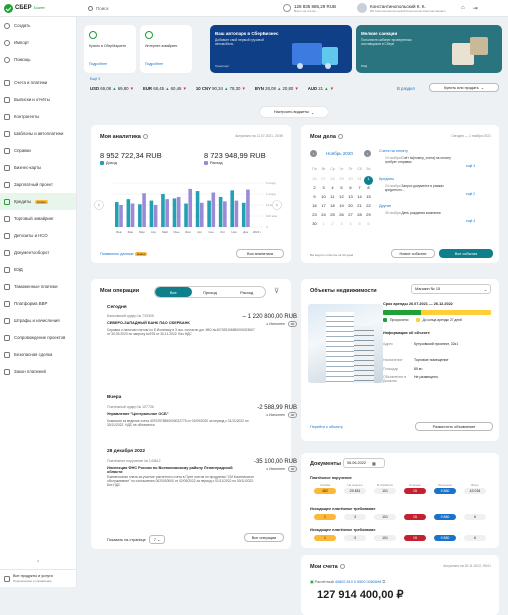 This screenshot has height=615, width=508. I want to click on calendar-day: 4, so click(332, 189).